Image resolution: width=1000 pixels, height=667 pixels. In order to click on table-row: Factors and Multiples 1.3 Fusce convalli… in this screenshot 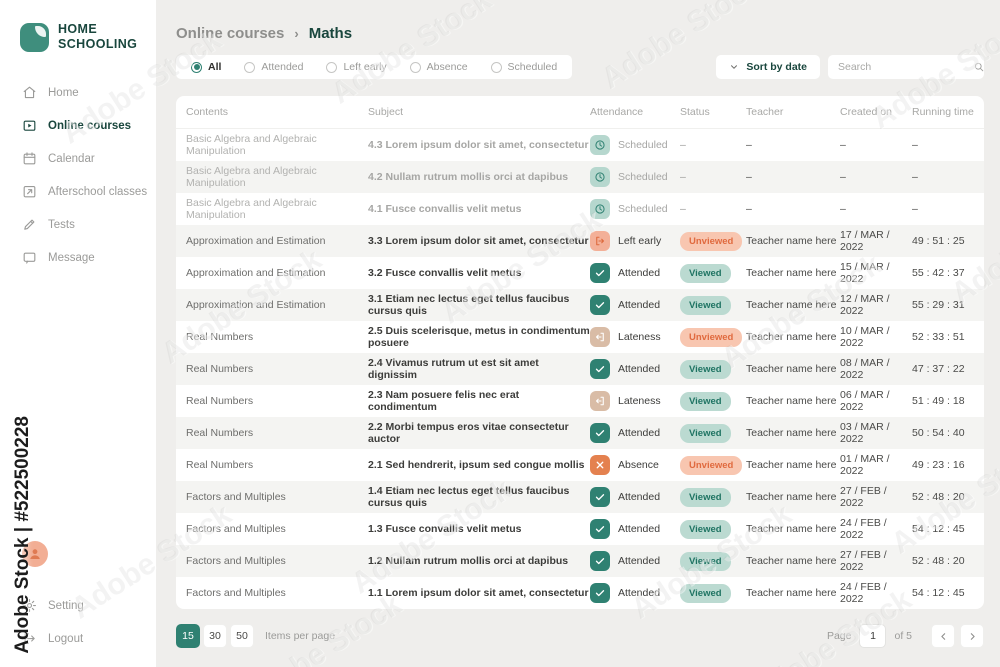, I will do `click(580, 529)`.